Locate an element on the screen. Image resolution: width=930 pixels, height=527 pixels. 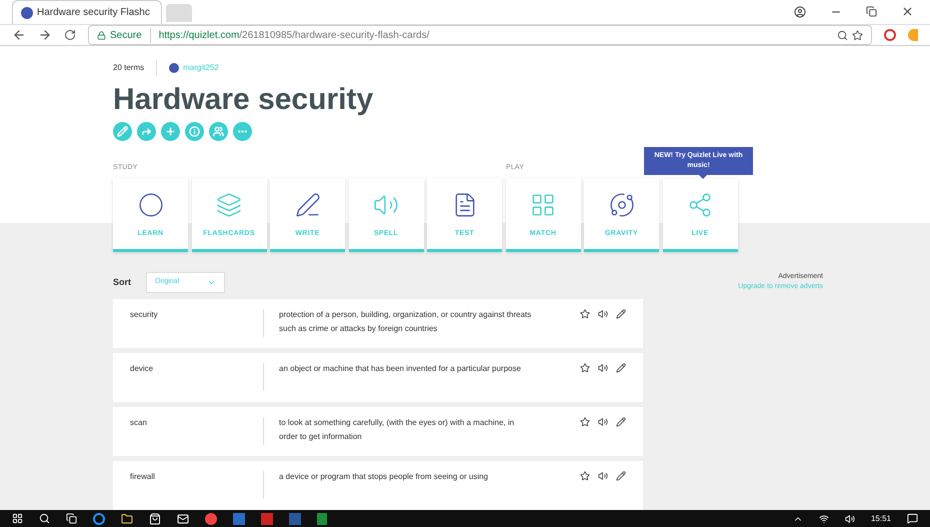
pencil-icon is located at coordinates (307, 205).